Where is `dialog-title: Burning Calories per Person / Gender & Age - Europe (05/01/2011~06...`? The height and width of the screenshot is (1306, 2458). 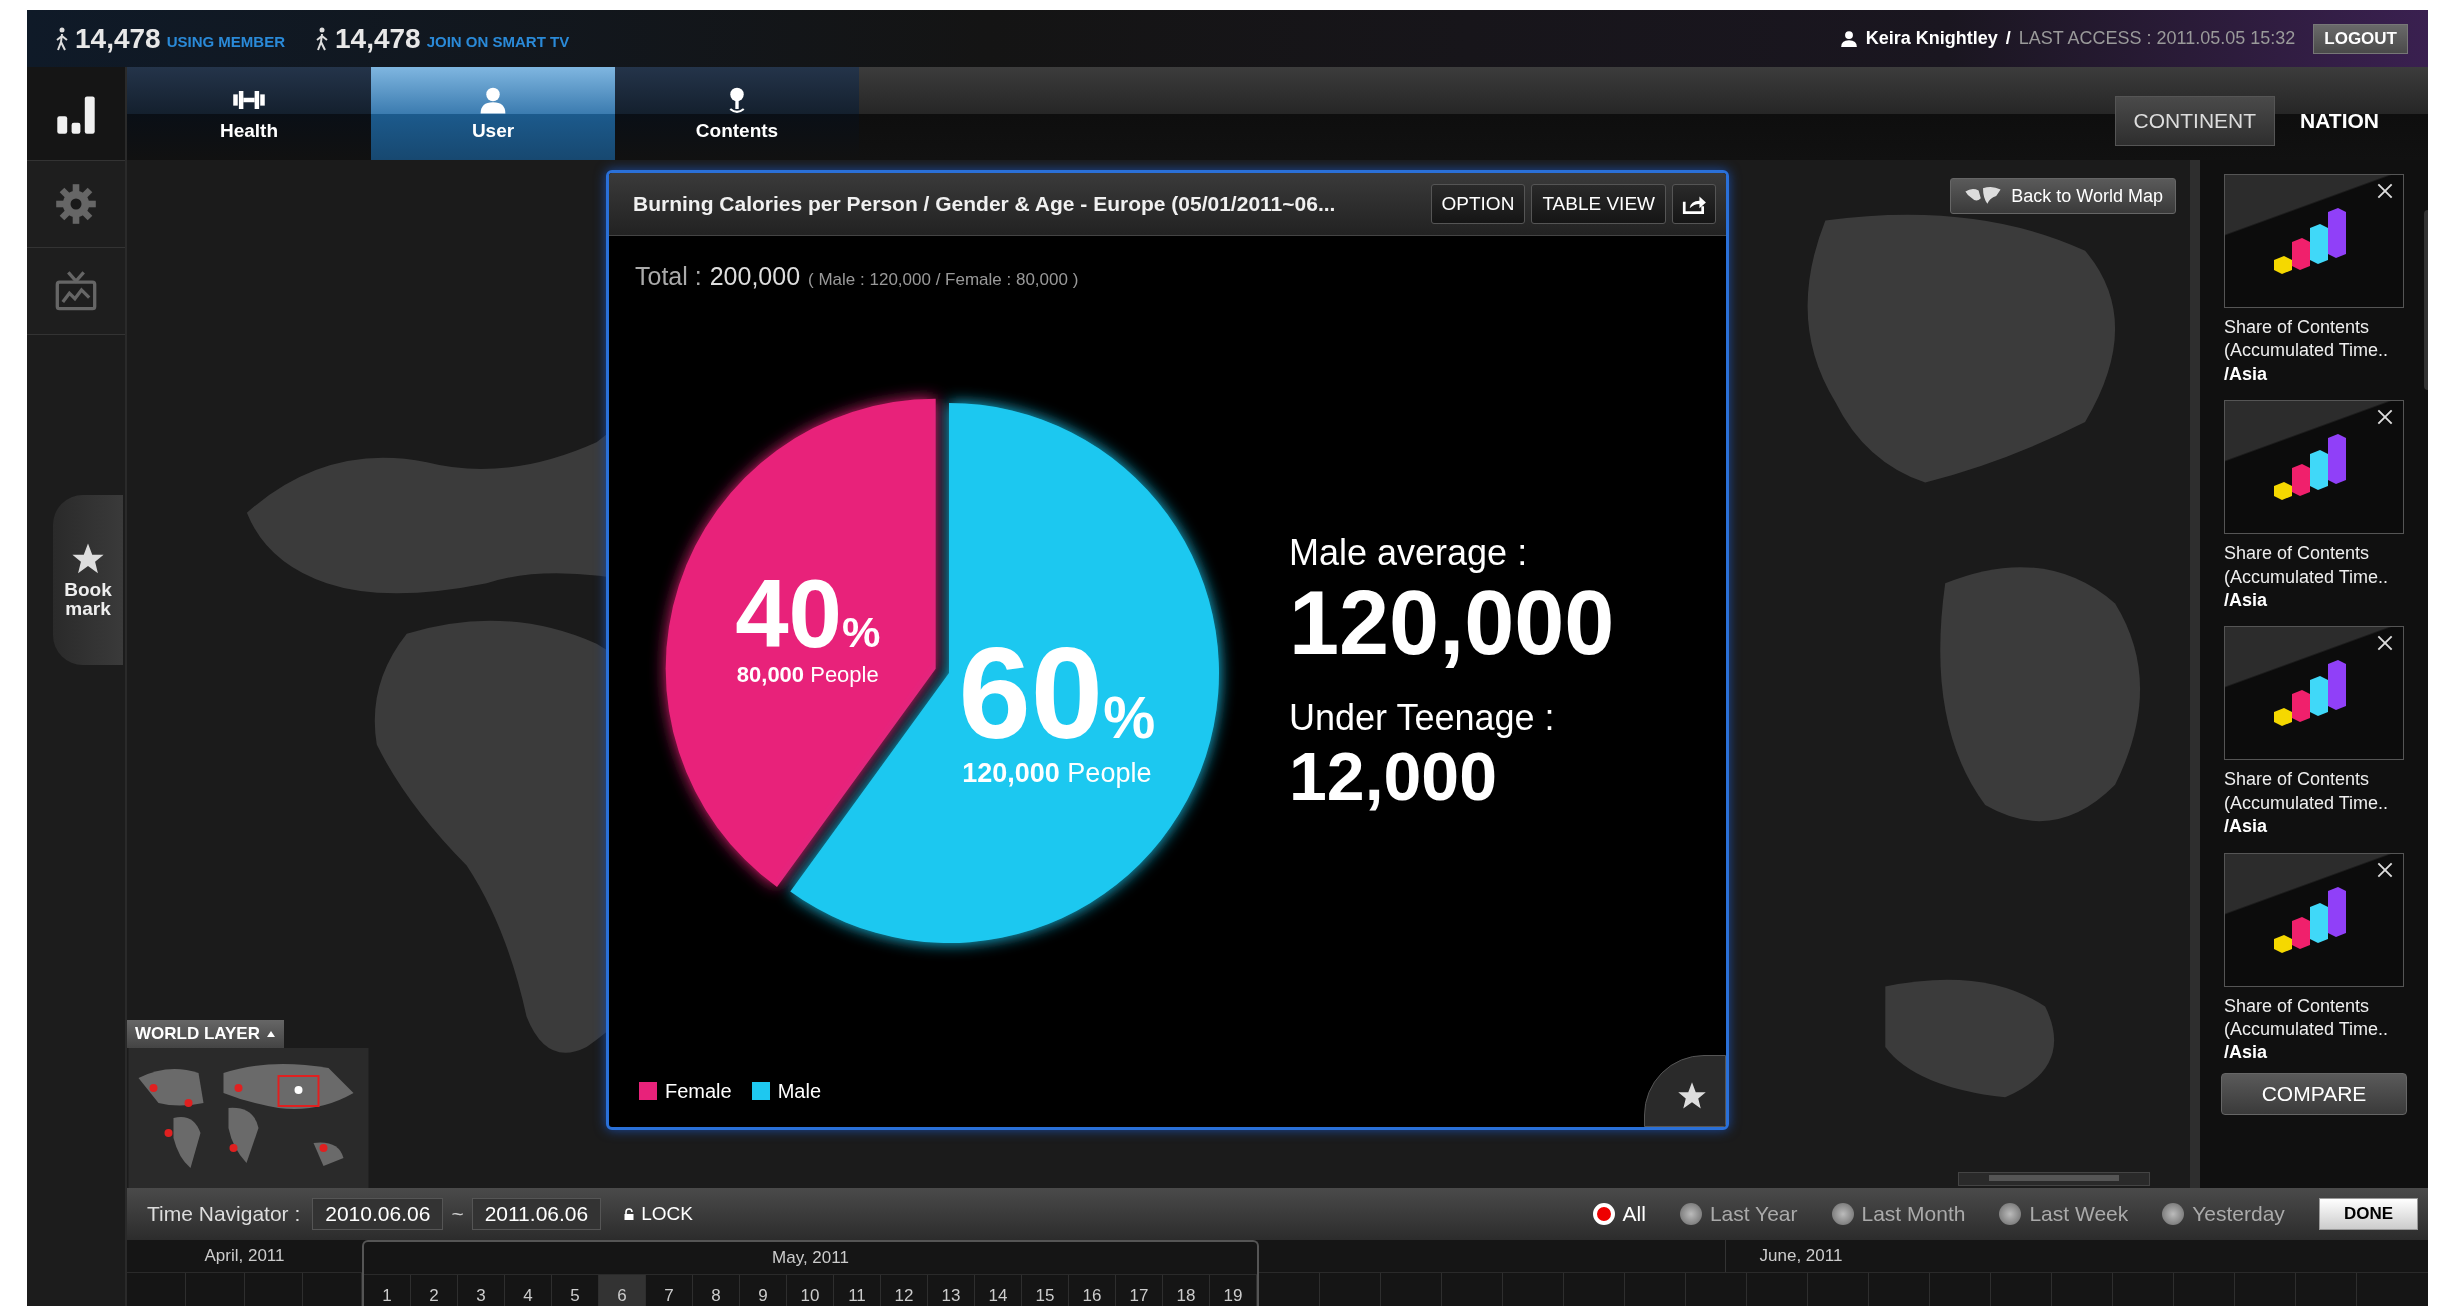 dialog-title: Burning Calories per Person / Gender & Age - Europe (05/01/2011~06... is located at coordinates (984, 204).